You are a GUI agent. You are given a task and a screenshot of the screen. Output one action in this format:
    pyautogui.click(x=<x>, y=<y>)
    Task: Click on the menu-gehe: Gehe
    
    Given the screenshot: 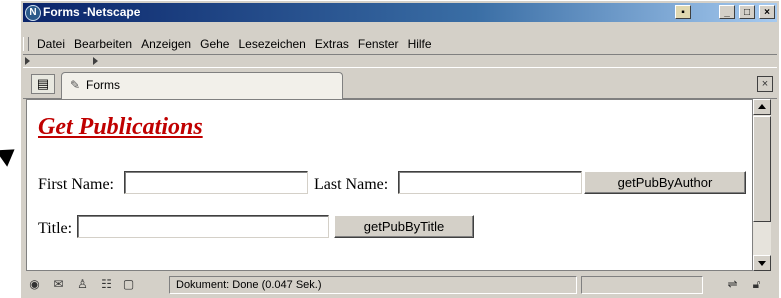 What is the action you would take?
    pyautogui.click(x=214, y=44)
    